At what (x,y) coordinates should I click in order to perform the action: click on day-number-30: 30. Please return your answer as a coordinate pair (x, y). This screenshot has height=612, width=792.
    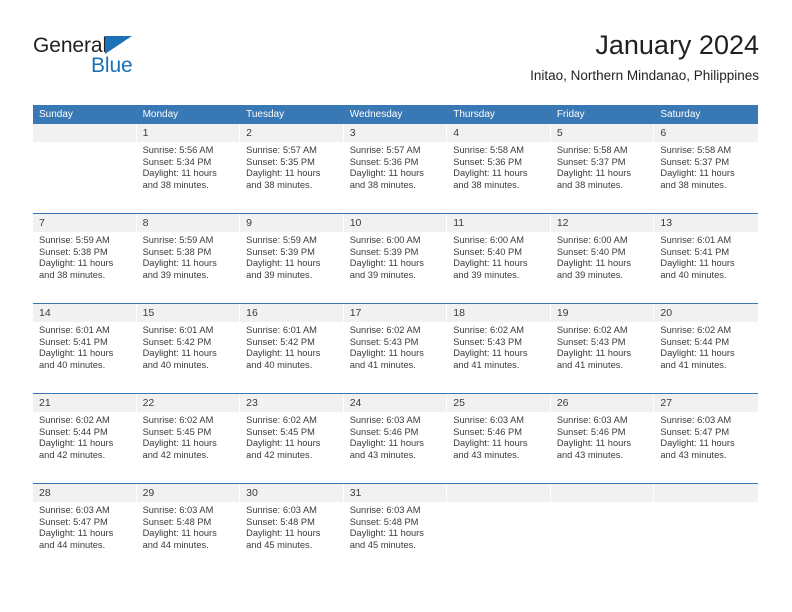
    Looking at the image, I should click on (292, 493).